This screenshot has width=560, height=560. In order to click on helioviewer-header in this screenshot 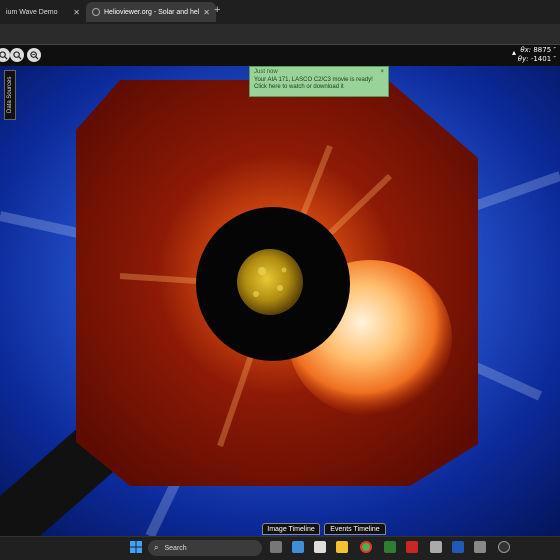, I will do `click(280, 55)`.